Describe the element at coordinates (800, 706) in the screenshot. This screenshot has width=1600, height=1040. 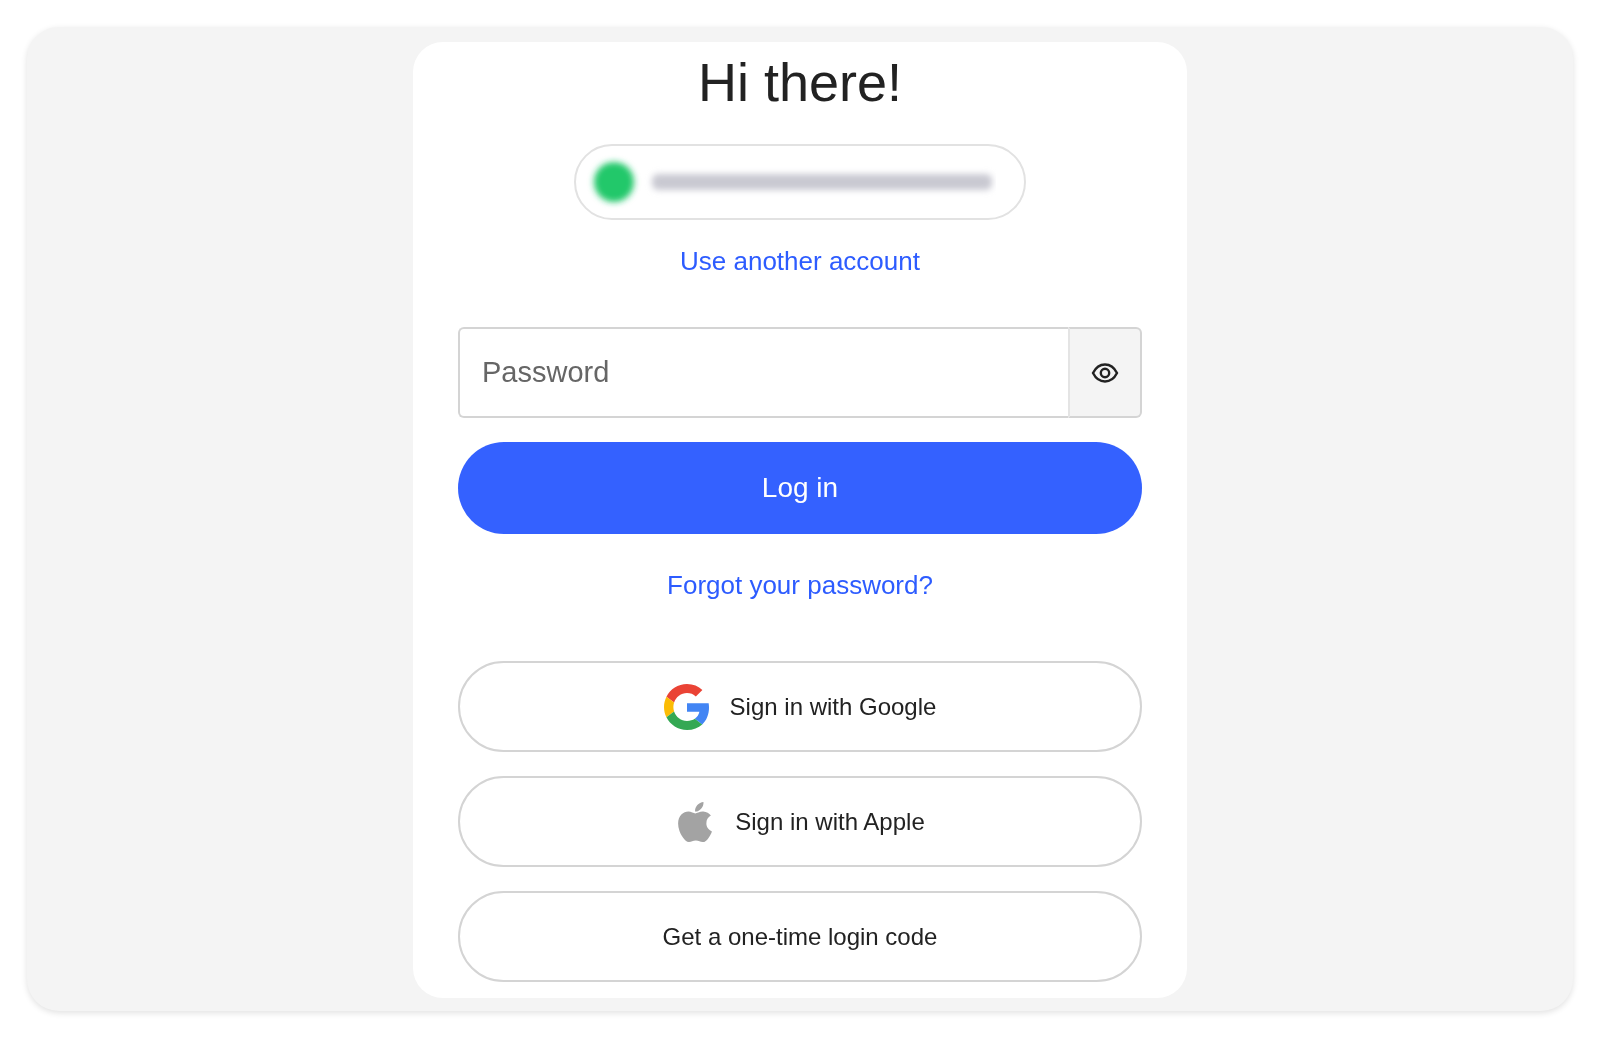
I see `sign-in-button: Sign in with Google` at that location.